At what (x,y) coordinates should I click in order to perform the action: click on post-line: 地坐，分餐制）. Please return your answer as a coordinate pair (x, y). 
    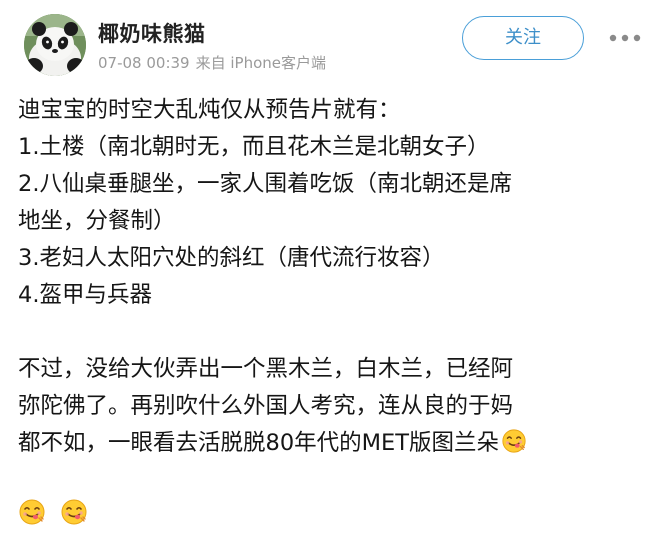
    Looking at the image, I should click on (97, 221).